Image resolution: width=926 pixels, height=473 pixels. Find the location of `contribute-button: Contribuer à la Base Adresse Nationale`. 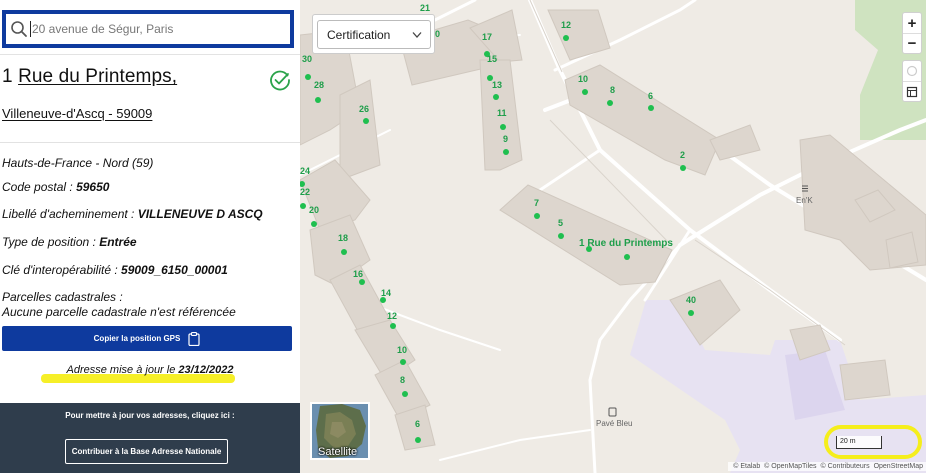

contribute-button: Contribuer à la Base Adresse Nationale is located at coordinates (146, 451).